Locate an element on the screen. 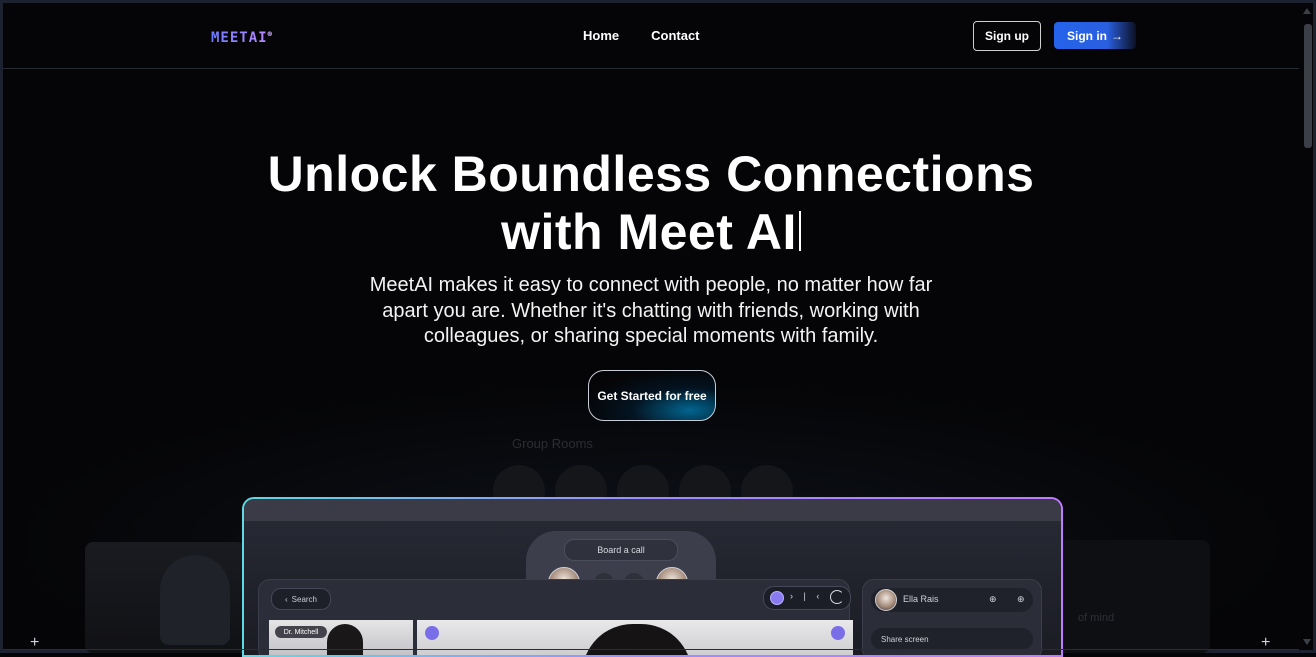 The width and height of the screenshot is (1316, 657). background-person-silhouette is located at coordinates (195, 600).